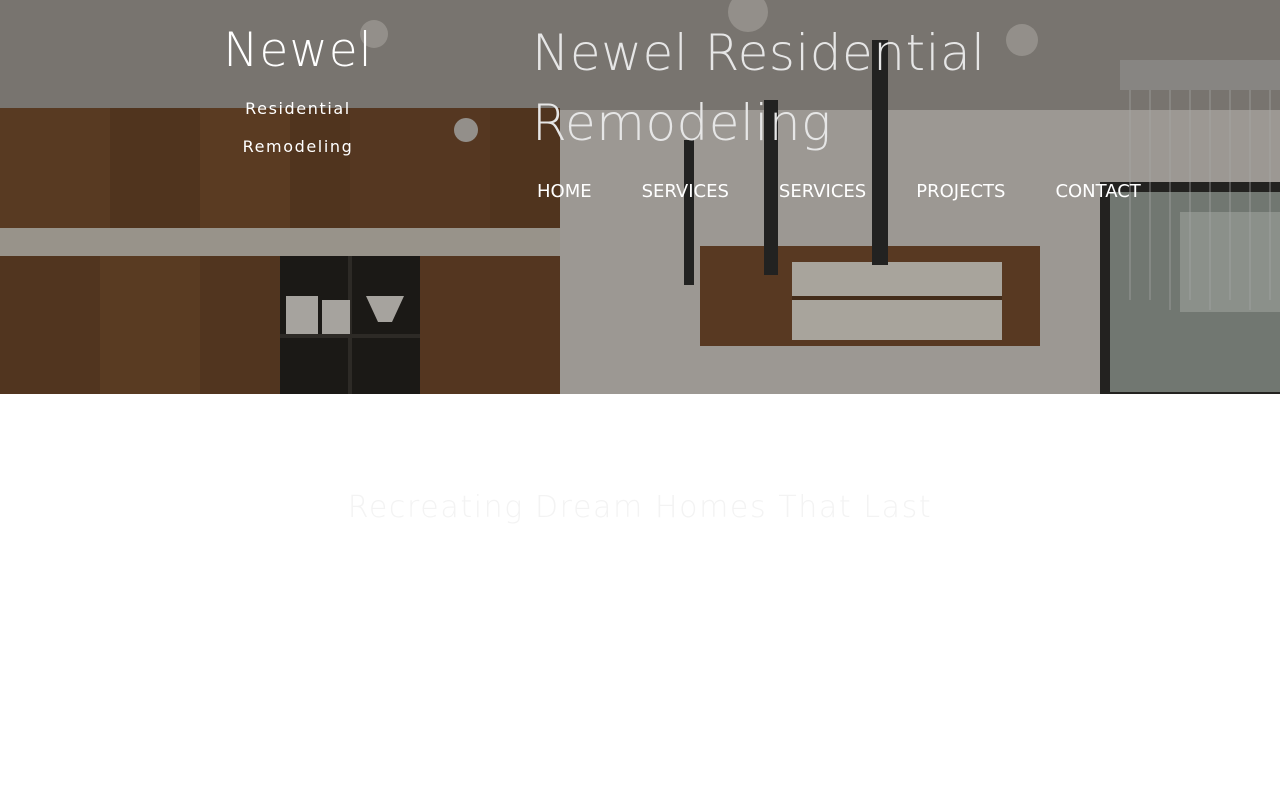 This screenshot has width=1280, height=800. What do you see at coordinates (640, 507) in the screenshot?
I see `page-tagline: Recreating Dream Homes That Last` at bounding box center [640, 507].